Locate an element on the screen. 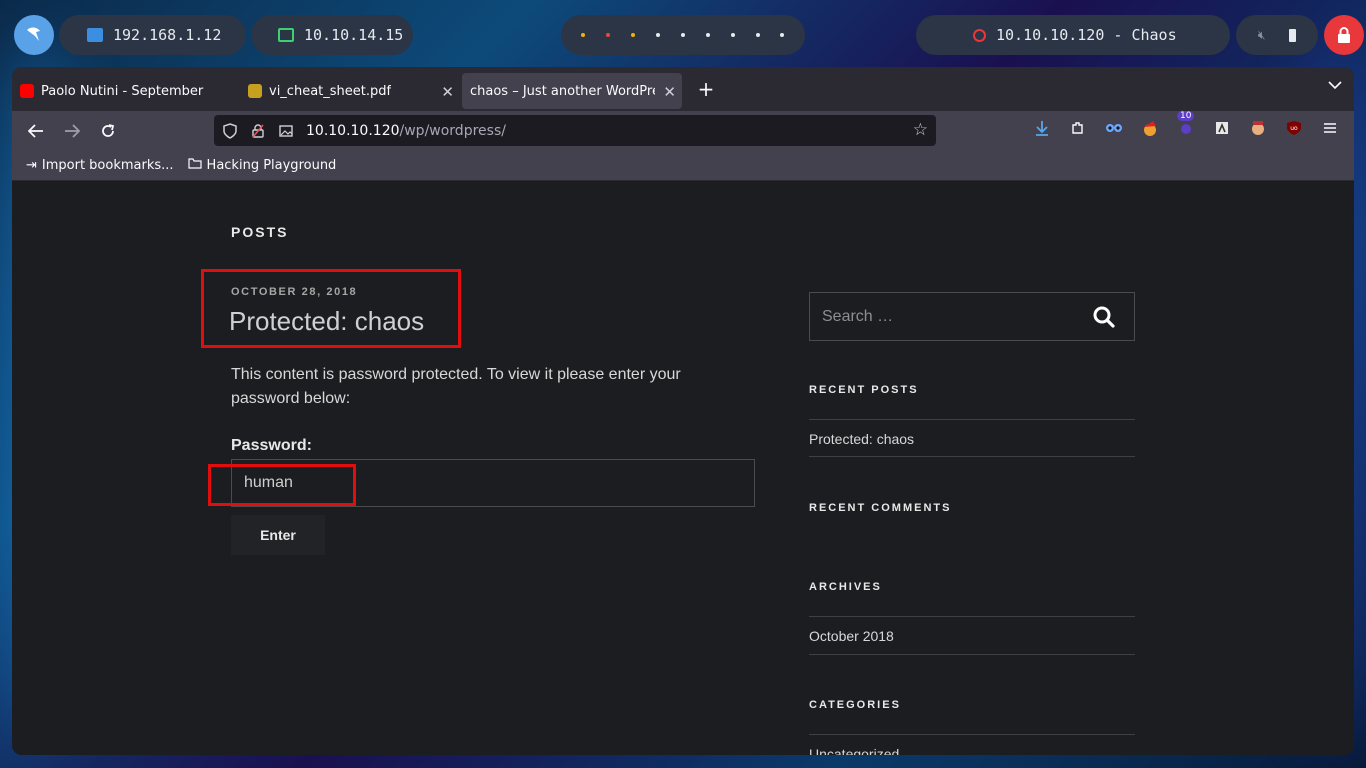  distro-logo-button is located at coordinates (34, 35).